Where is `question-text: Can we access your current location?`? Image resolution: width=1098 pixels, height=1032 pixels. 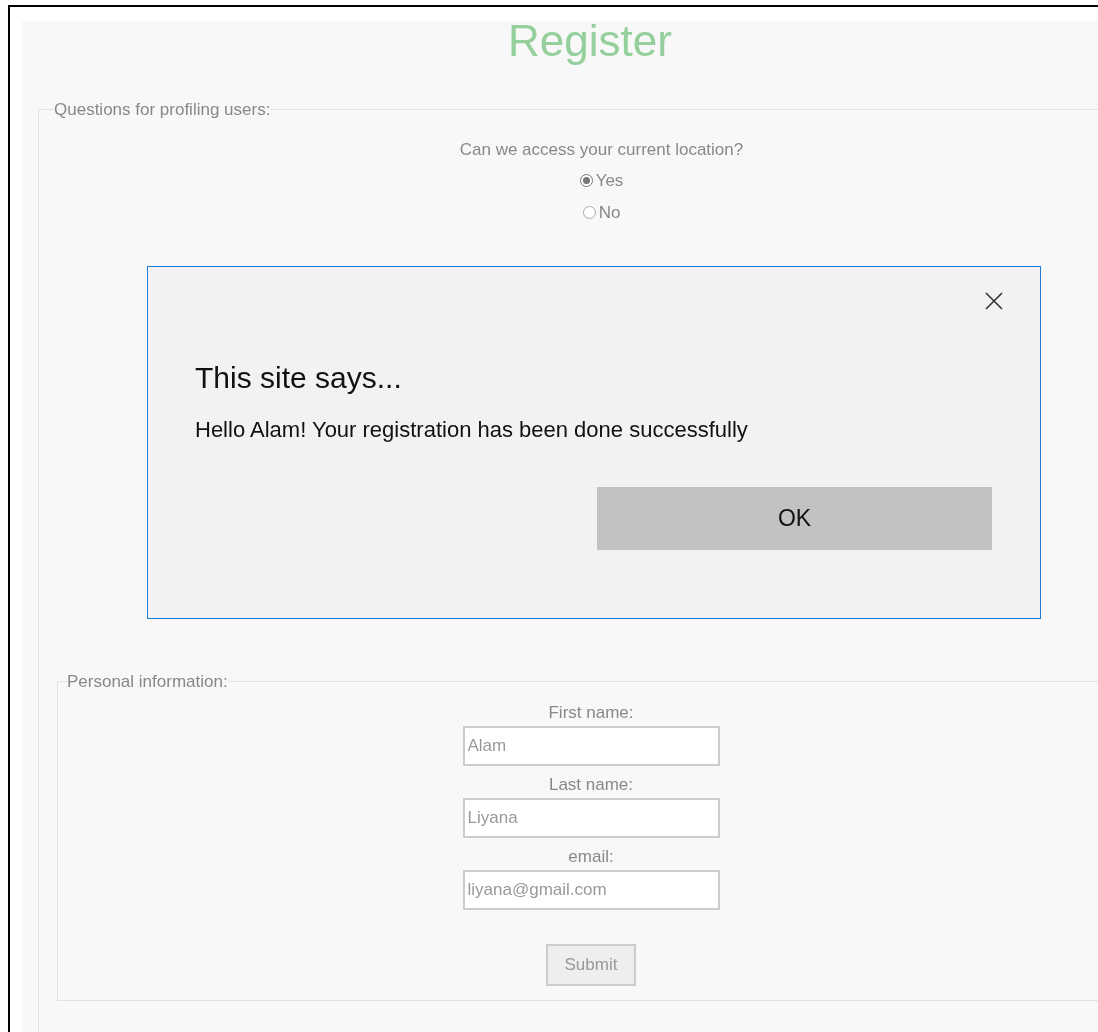
question-text: Can we access your current location? is located at coordinates (601, 149).